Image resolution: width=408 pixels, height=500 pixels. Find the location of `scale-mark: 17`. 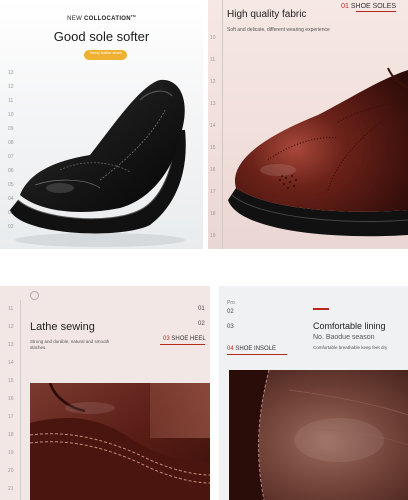

scale-mark: 17 is located at coordinates (11, 417).